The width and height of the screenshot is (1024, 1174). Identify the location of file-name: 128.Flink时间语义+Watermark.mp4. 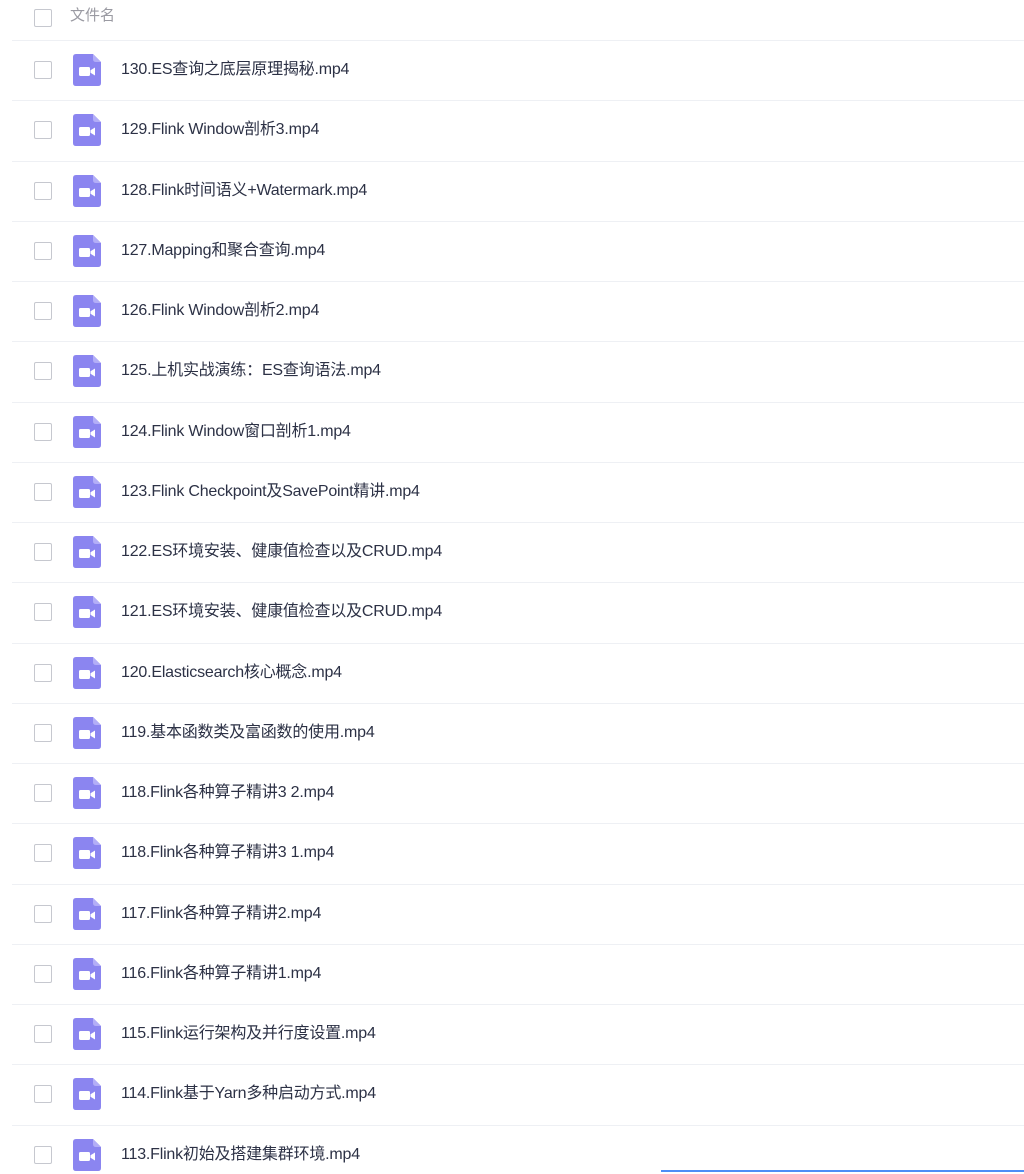
(244, 191).